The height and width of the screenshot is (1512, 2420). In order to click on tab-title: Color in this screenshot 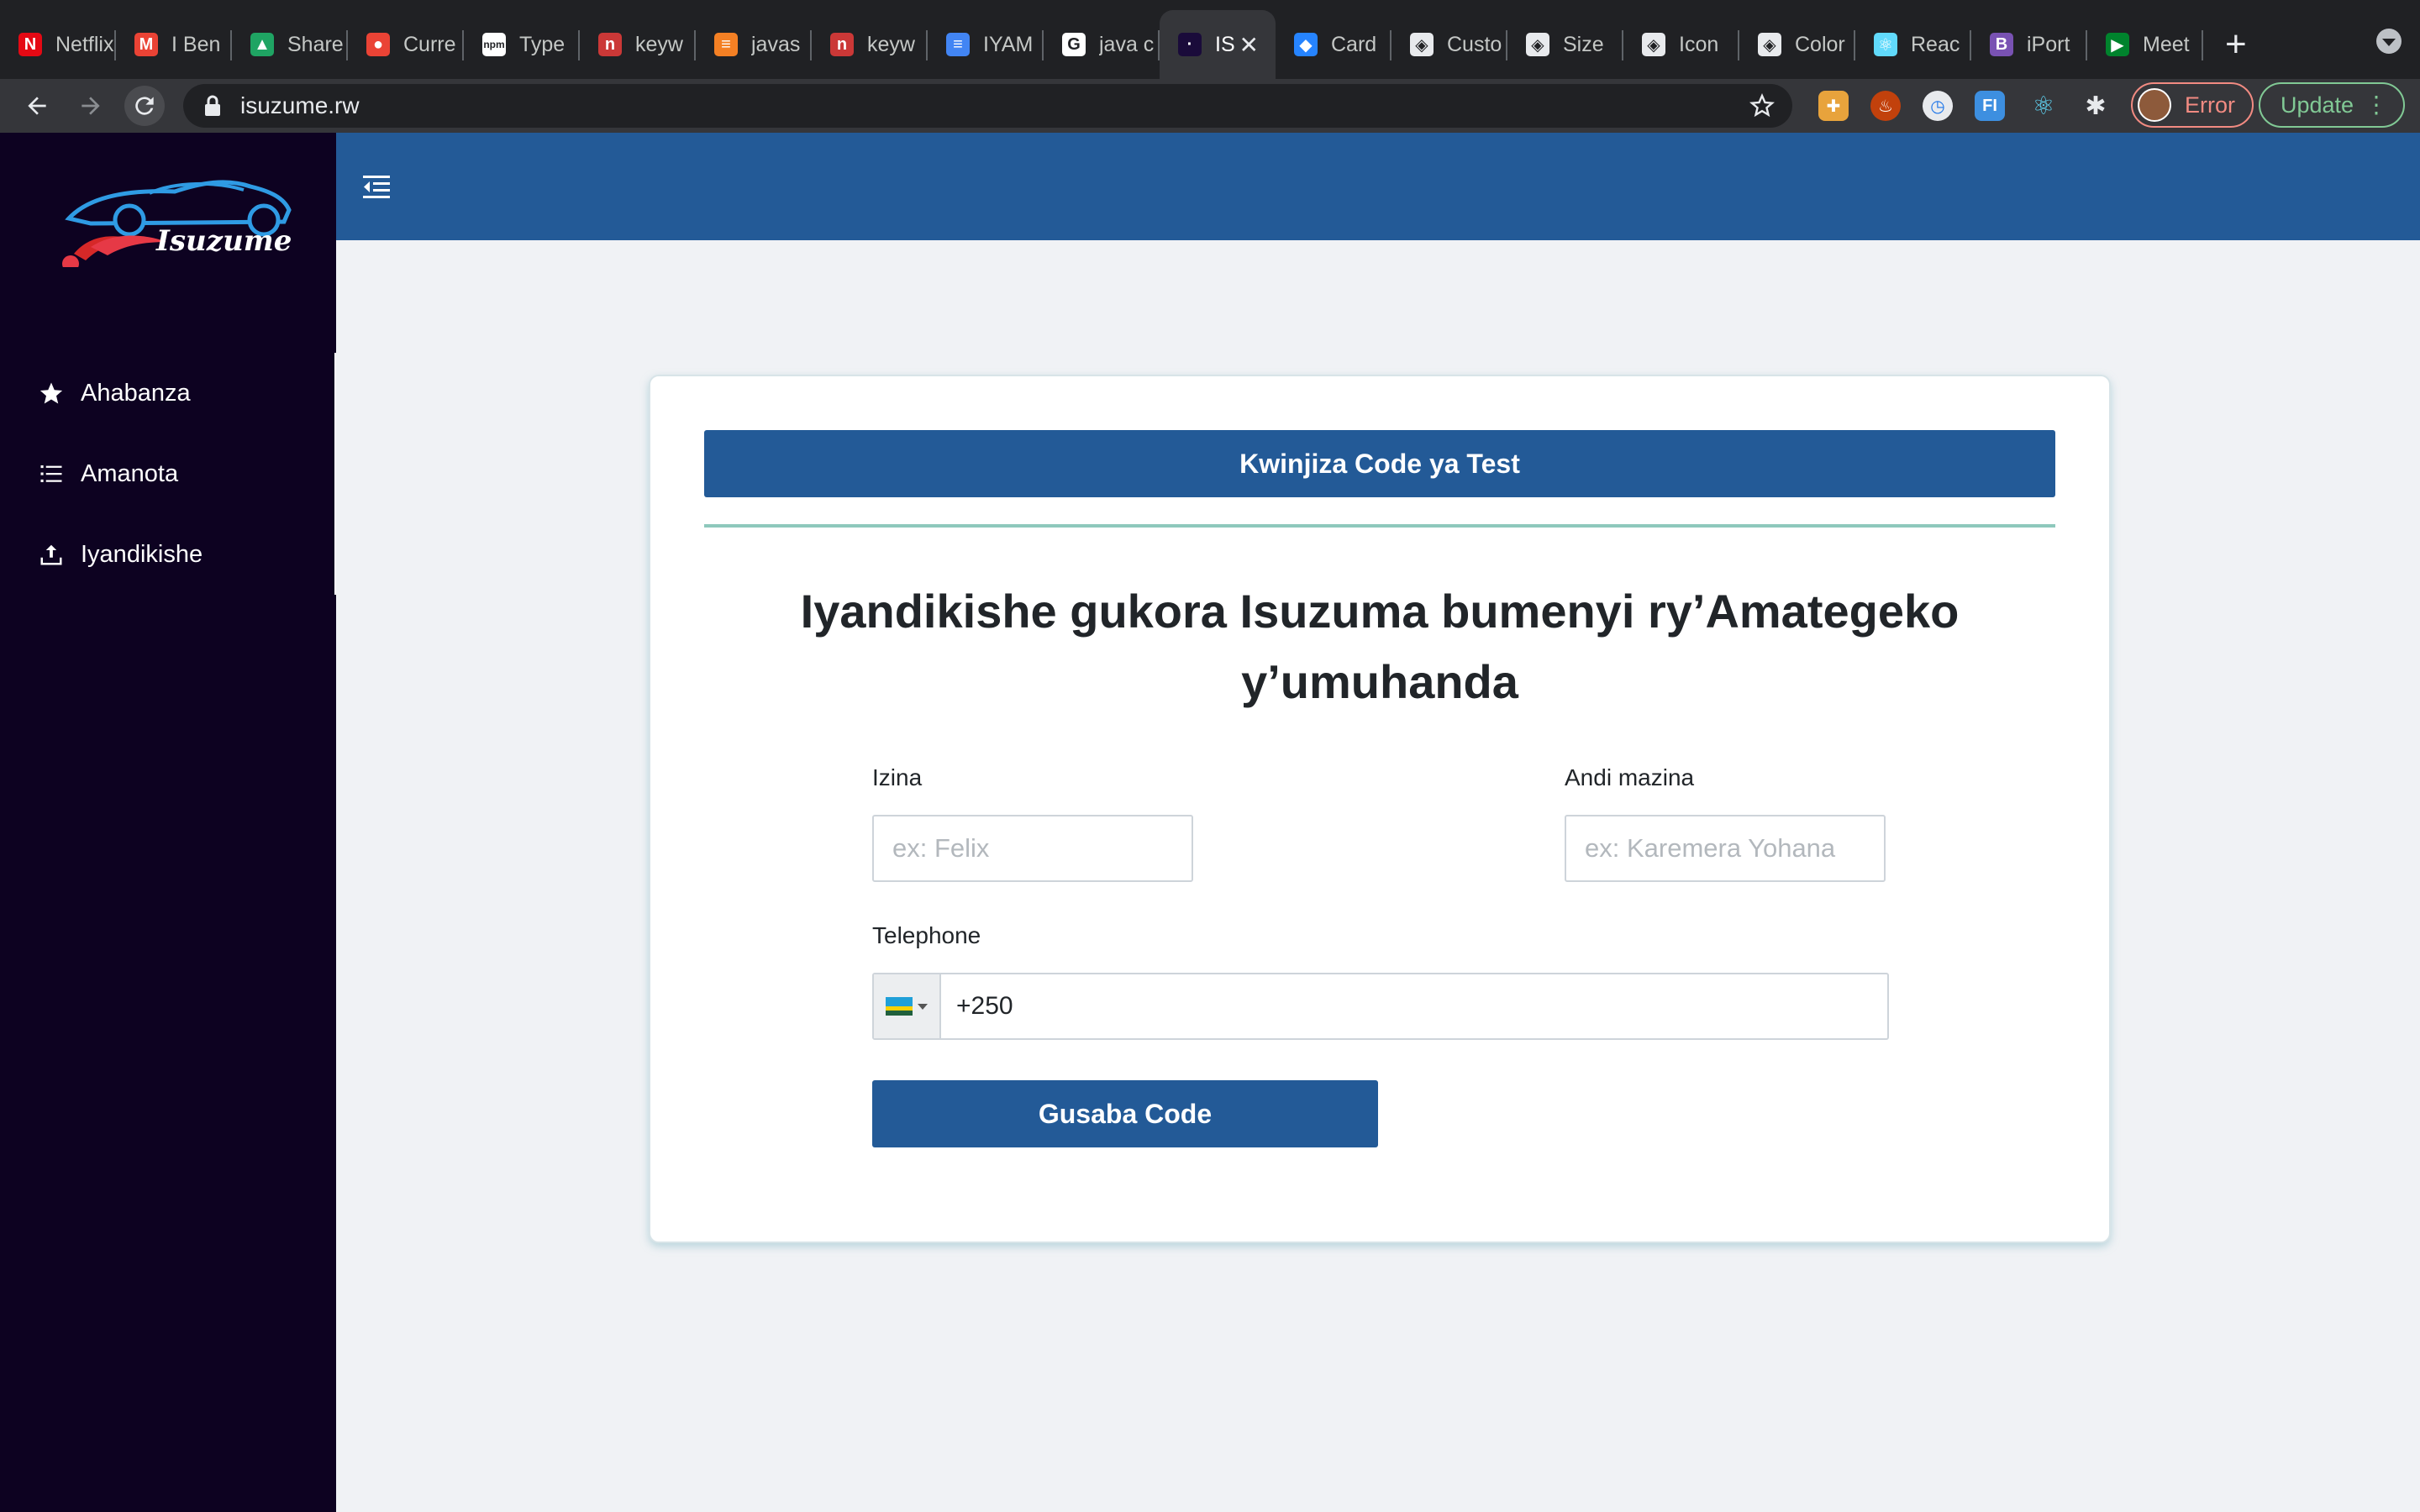, I will do `click(1820, 44)`.